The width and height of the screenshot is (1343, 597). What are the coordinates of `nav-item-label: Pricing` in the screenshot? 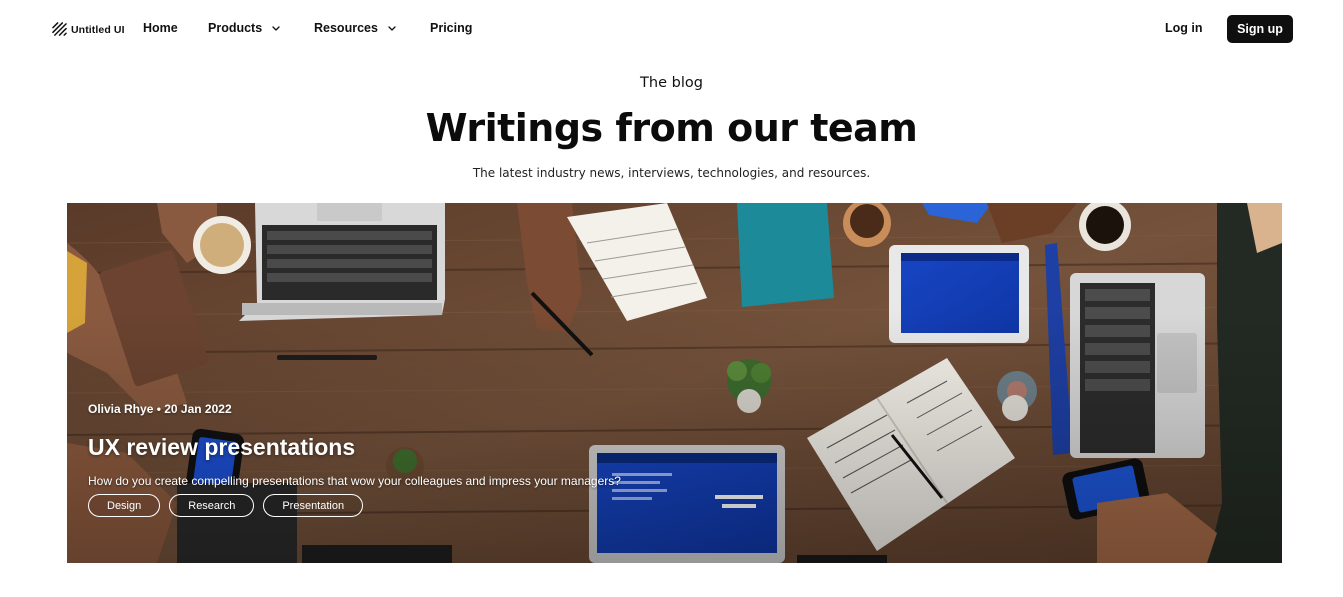 It's located at (451, 28).